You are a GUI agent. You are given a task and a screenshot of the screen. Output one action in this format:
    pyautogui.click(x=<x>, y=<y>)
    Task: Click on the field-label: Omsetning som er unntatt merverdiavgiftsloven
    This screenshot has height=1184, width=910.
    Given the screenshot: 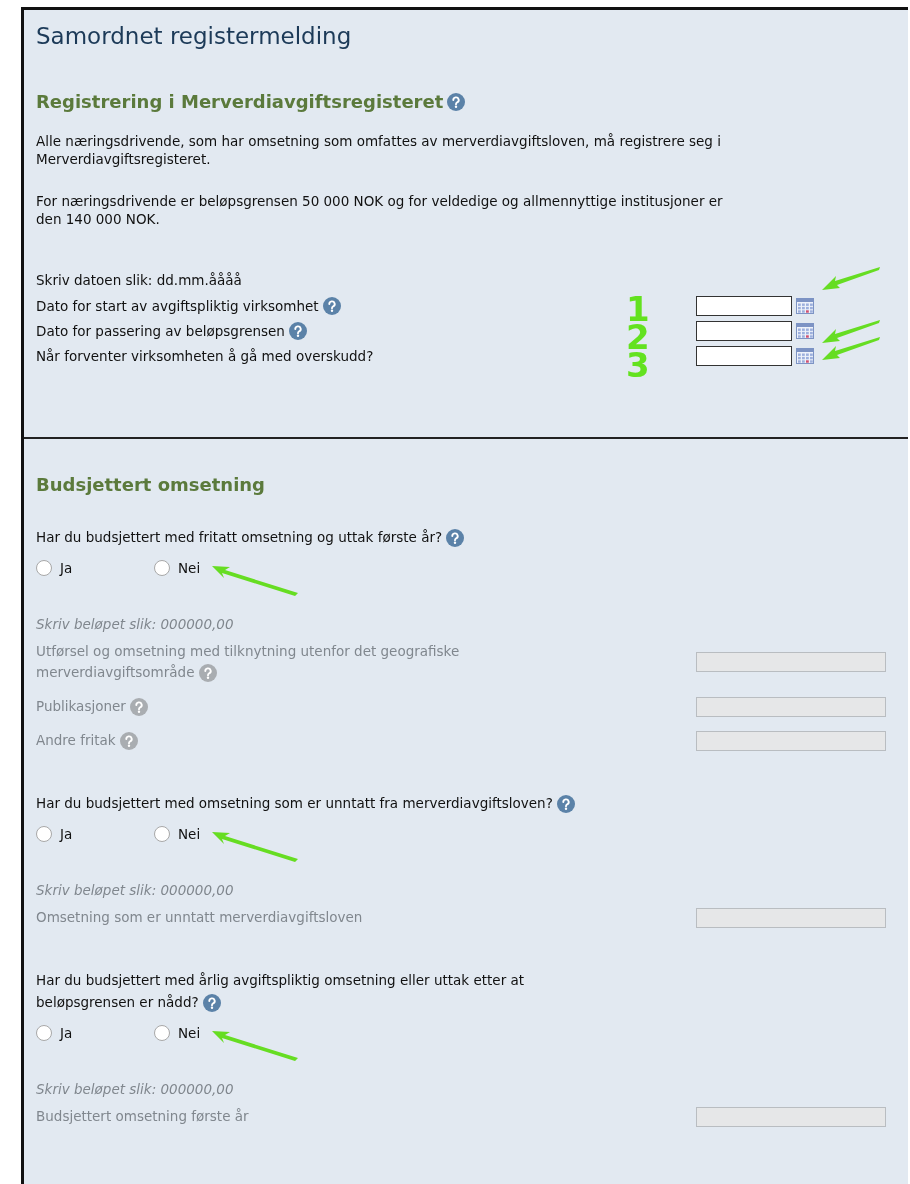 What is the action you would take?
    pyautogui.click(x=200, y=917)
    